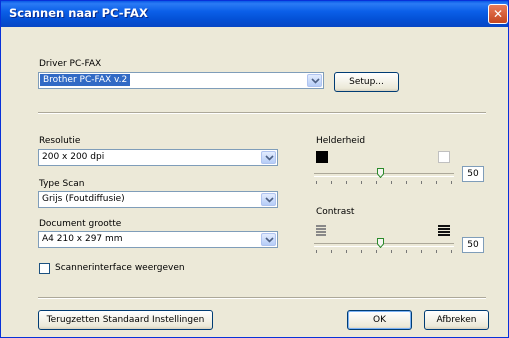  Describe the element at coordinates (379, 320) in the screenshot. I see `ok-button: OK` at that location.